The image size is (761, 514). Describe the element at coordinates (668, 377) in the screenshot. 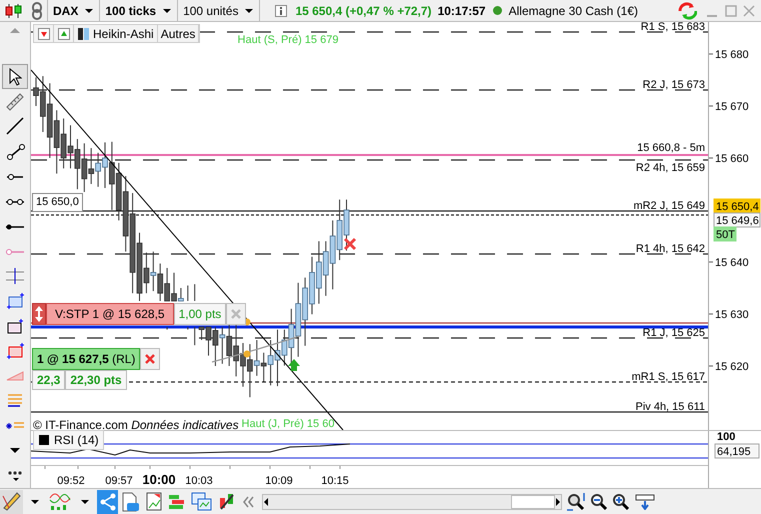

I see `level-label: mR1 S, 15 617` at that location.